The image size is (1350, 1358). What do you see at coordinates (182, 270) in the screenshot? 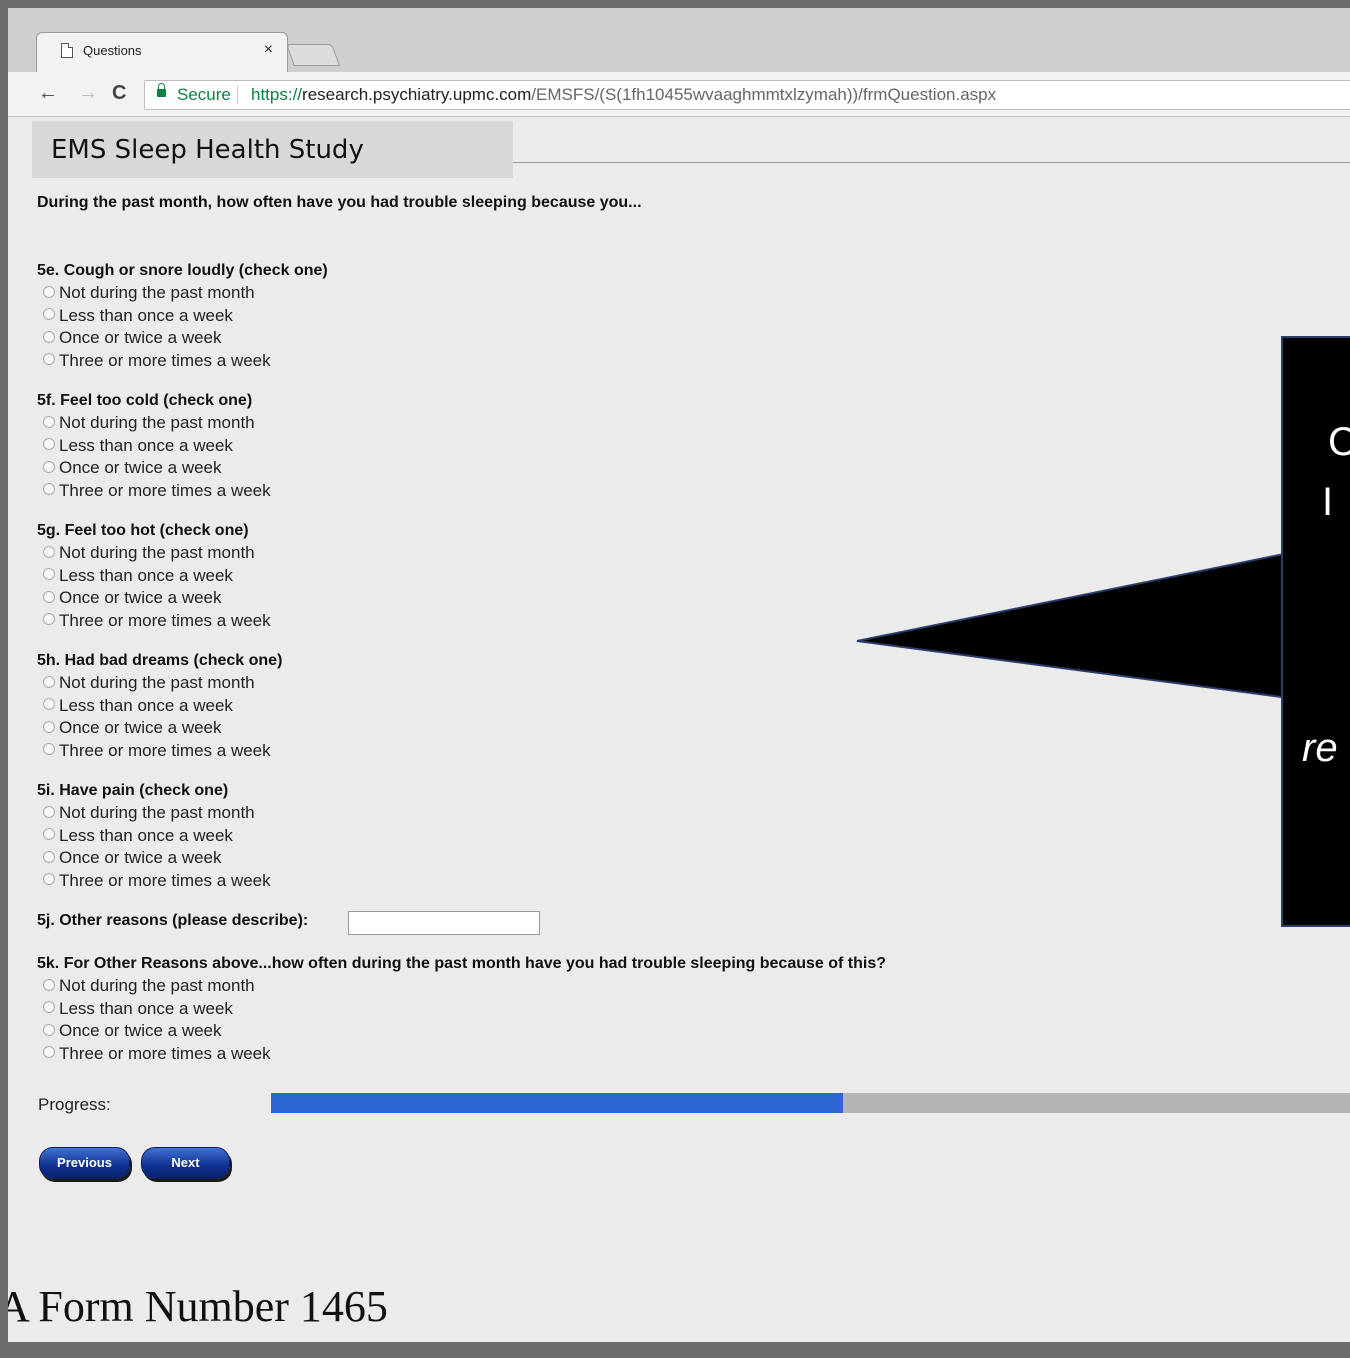
I see `question-title: 5e. Cough or snore loudly (check one)` at bounding box center [182, 270].